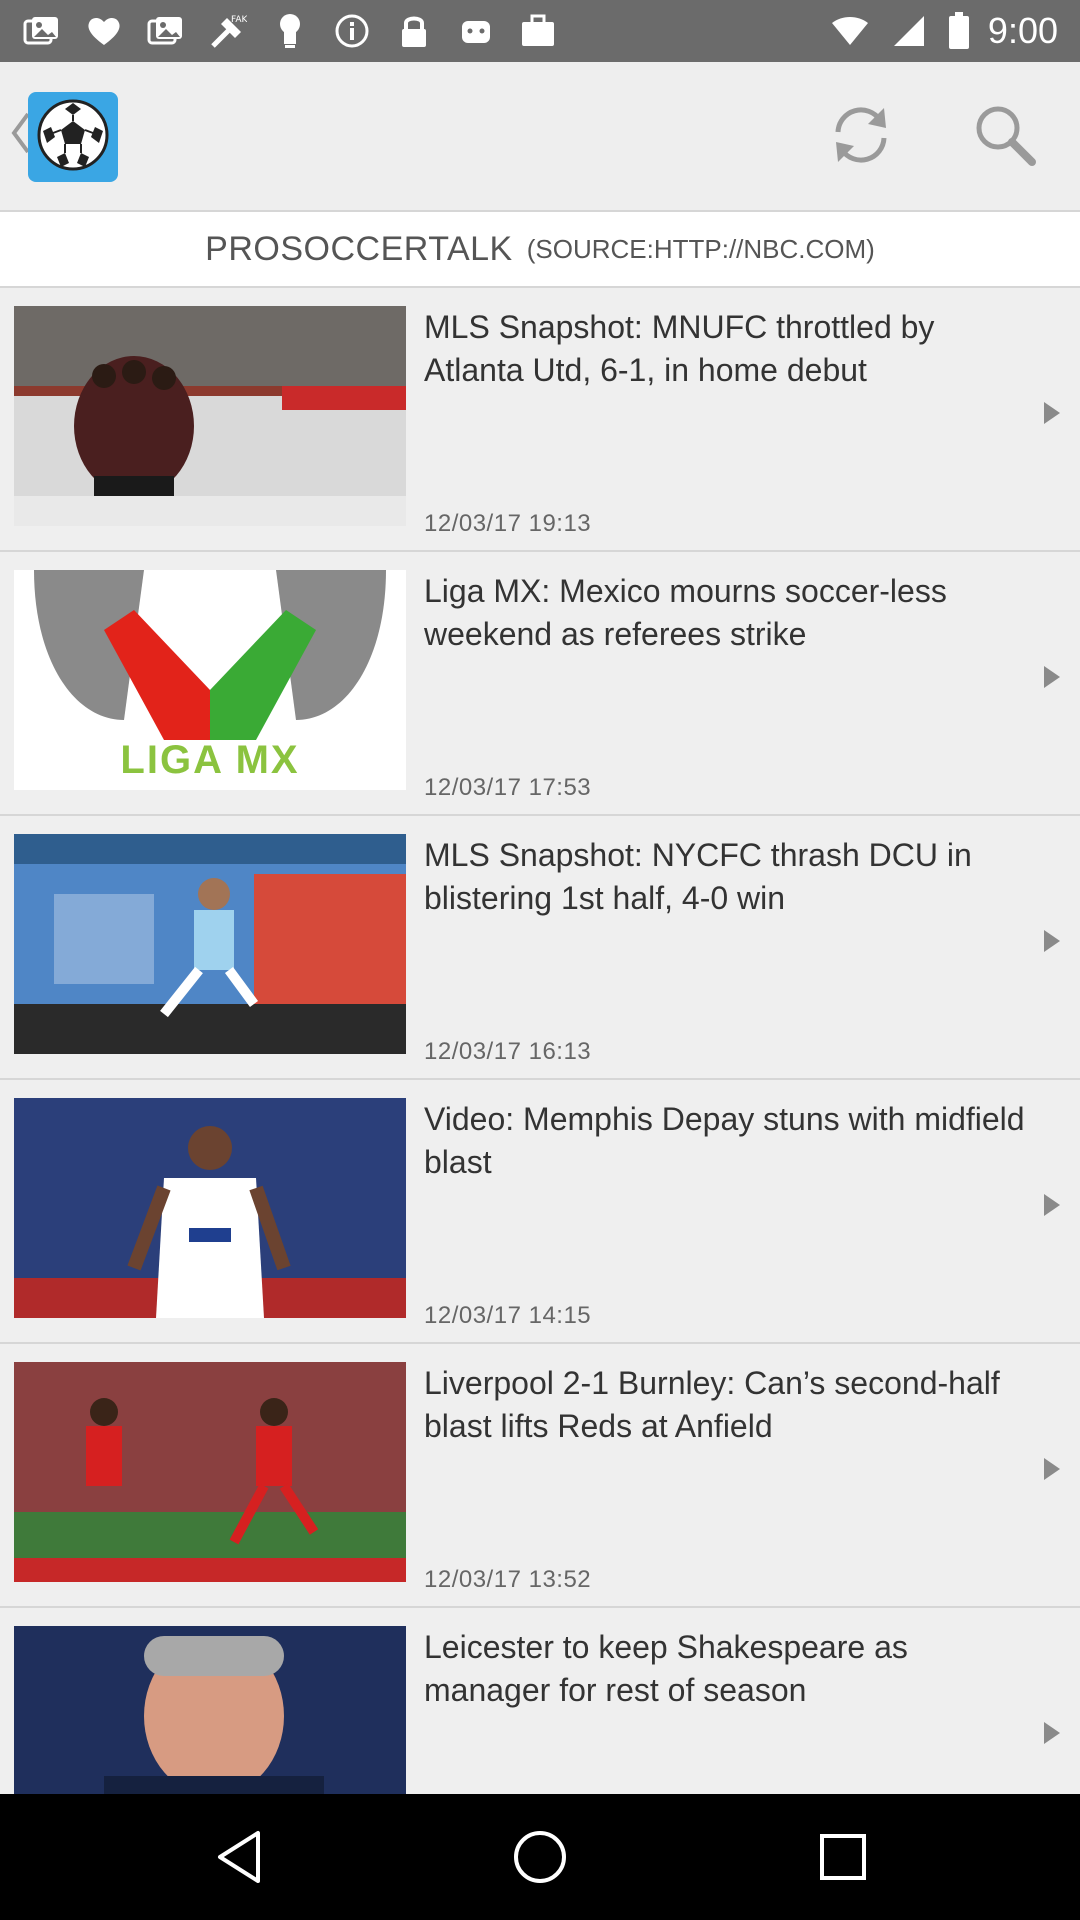 This screenshot has height=1920, width=1080. I want to click on app-logo, so click(73, 137).